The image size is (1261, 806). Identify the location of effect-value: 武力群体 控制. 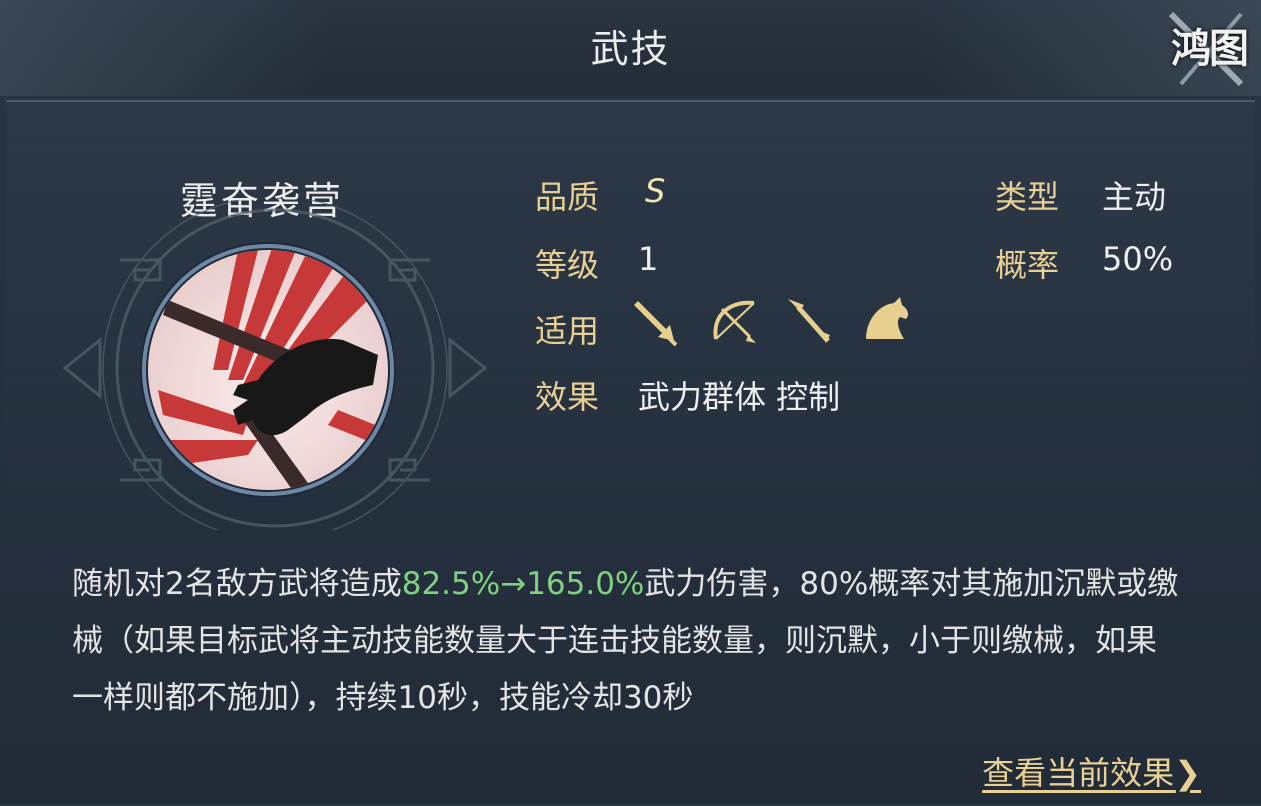
(739, 397).